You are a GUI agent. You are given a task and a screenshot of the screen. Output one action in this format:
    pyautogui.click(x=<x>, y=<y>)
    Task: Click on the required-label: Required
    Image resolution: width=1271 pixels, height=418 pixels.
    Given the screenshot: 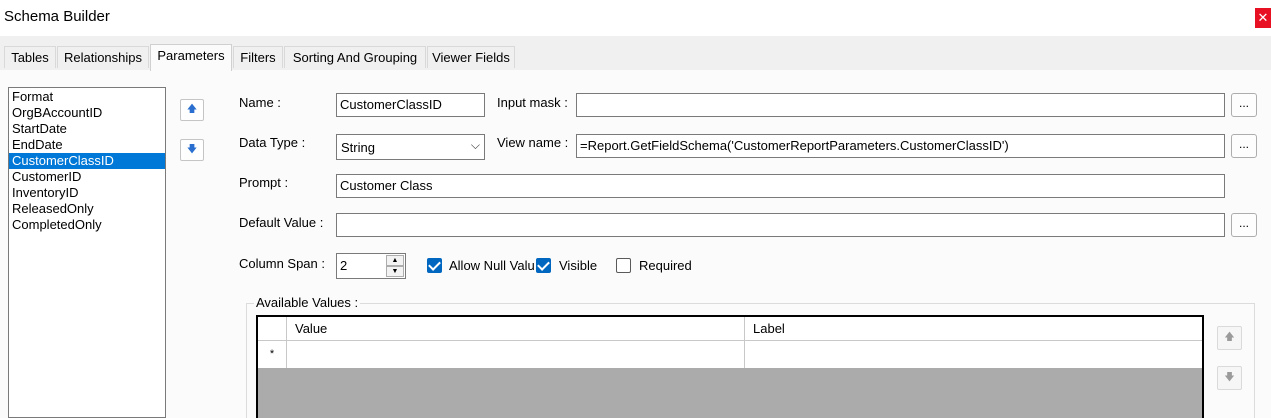 What is the action you would take?
    pyautogui.click(x=665, y=265)
    